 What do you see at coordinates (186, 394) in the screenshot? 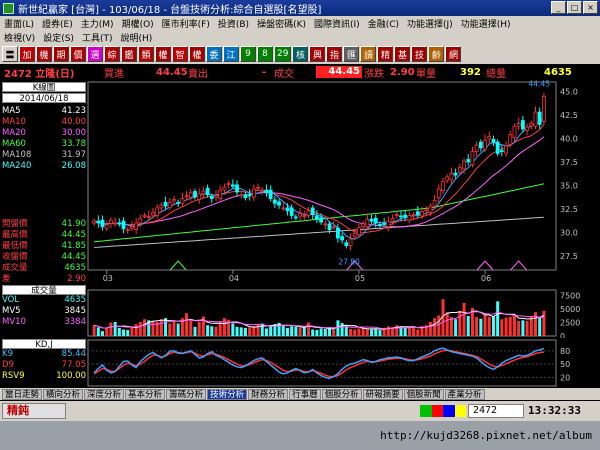
I see `tab-4: 籌碼分析` at bounding box center [186, 394].